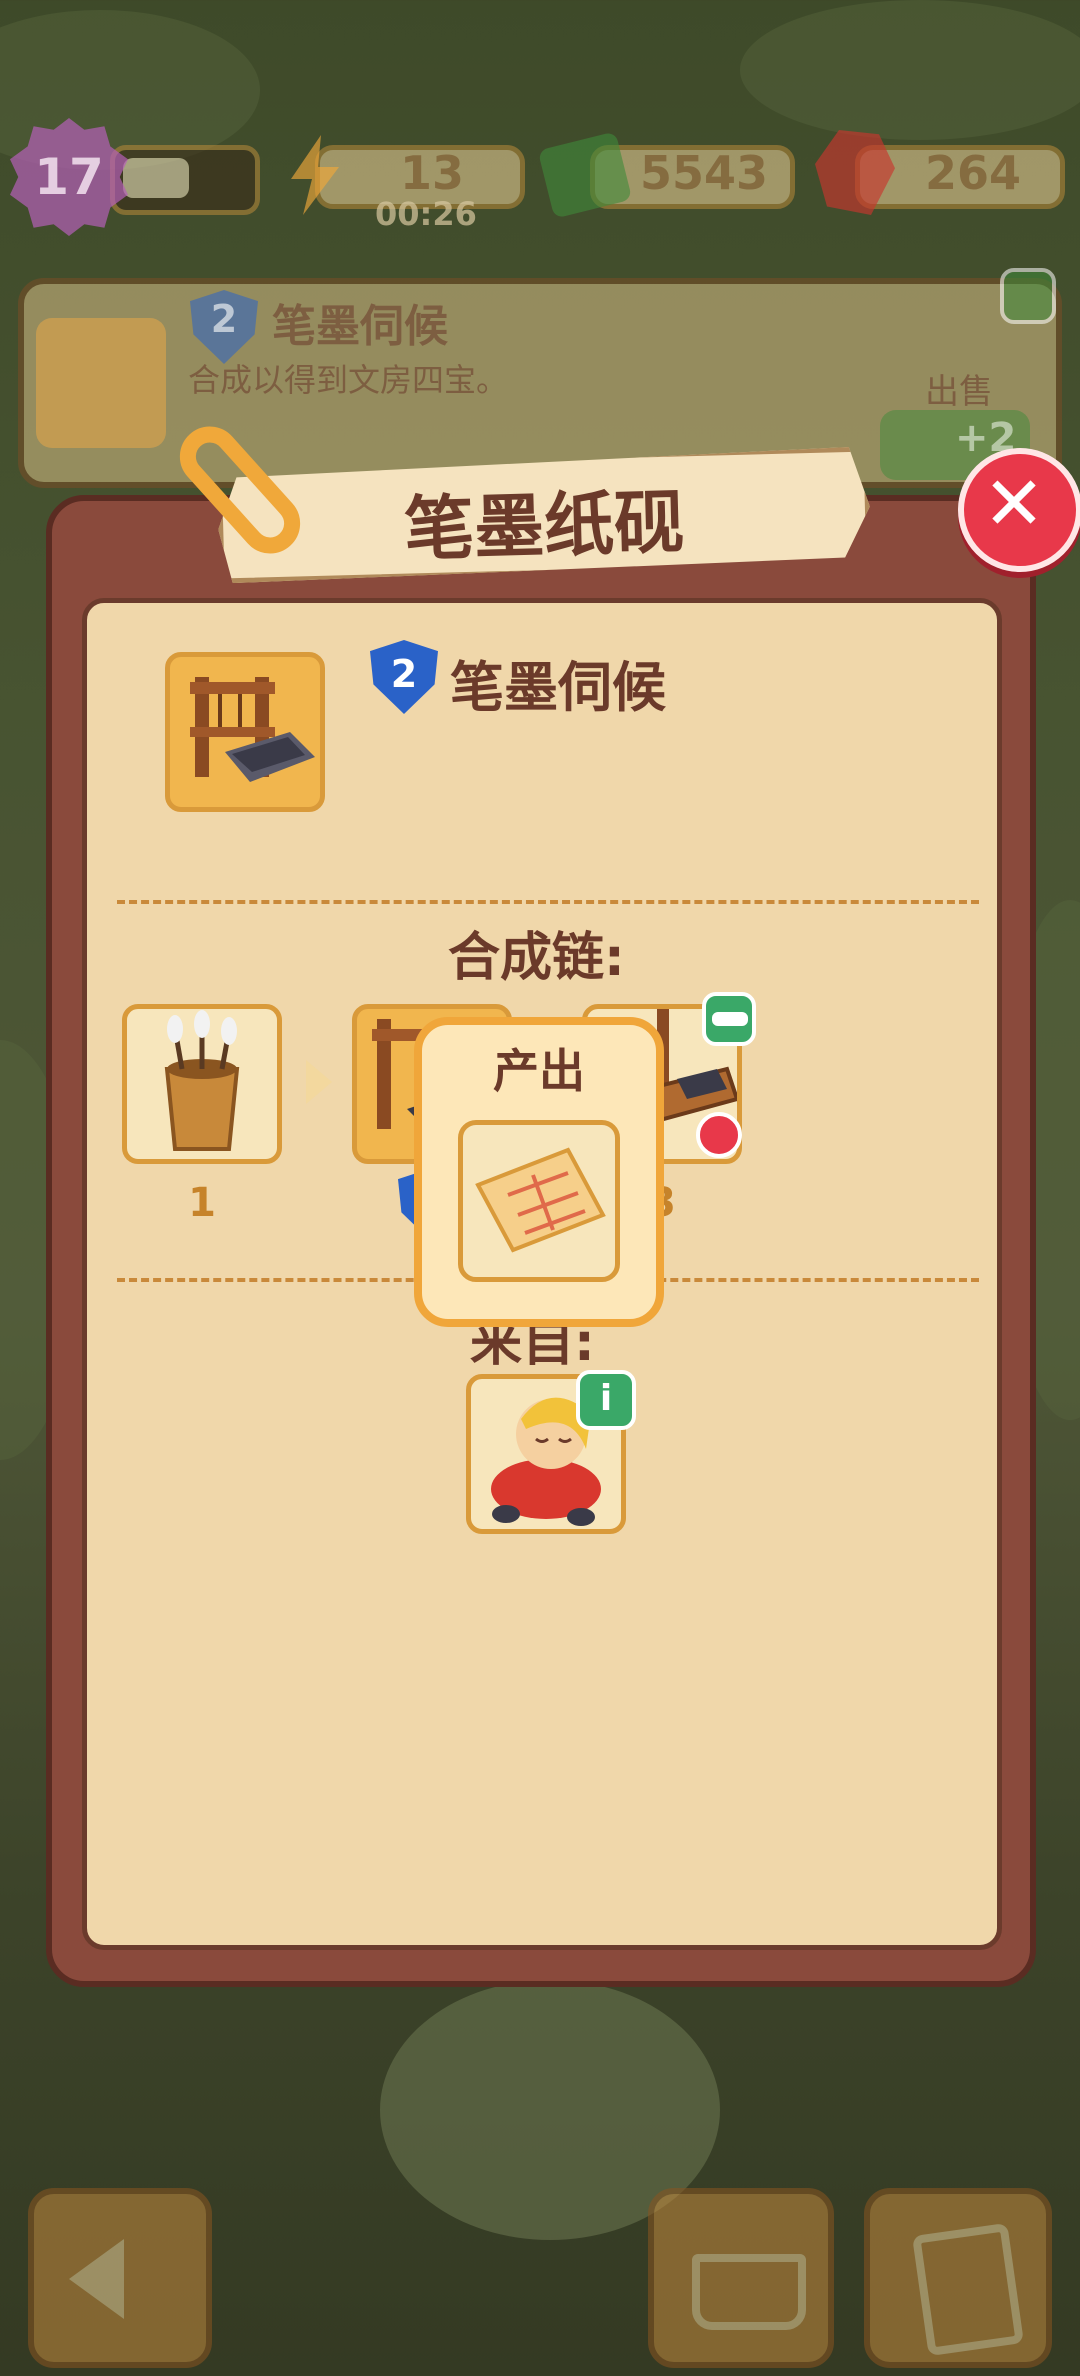 The height and width of the screenshot is (2376, 1080). I want to click on output-item-tile, so click(539, 1201).